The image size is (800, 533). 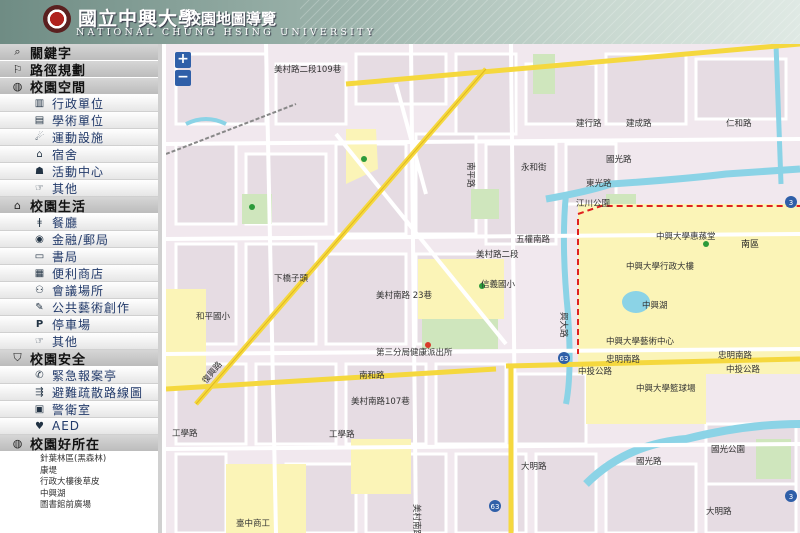 I want to click on section-label: 校園生活, so click(x=58, y=207).